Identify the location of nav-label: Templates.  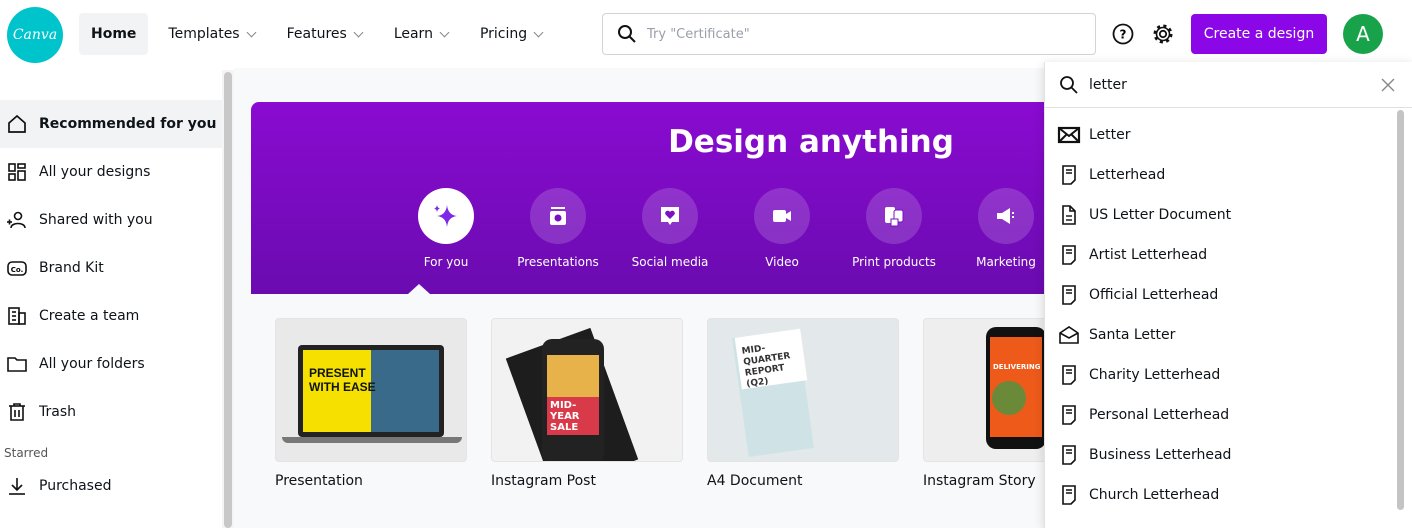
(204, 34).